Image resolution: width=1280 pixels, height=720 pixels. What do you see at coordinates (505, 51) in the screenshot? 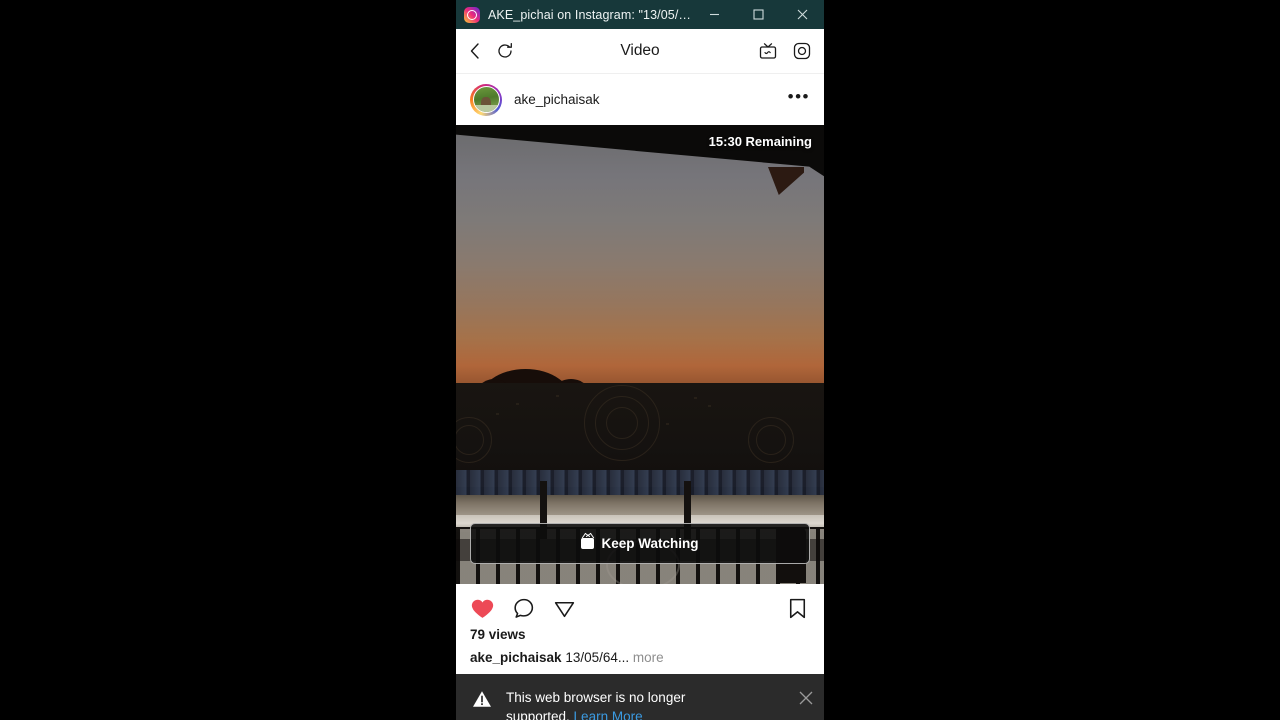
I see `reload-icon` at bounding box center [505, 51].